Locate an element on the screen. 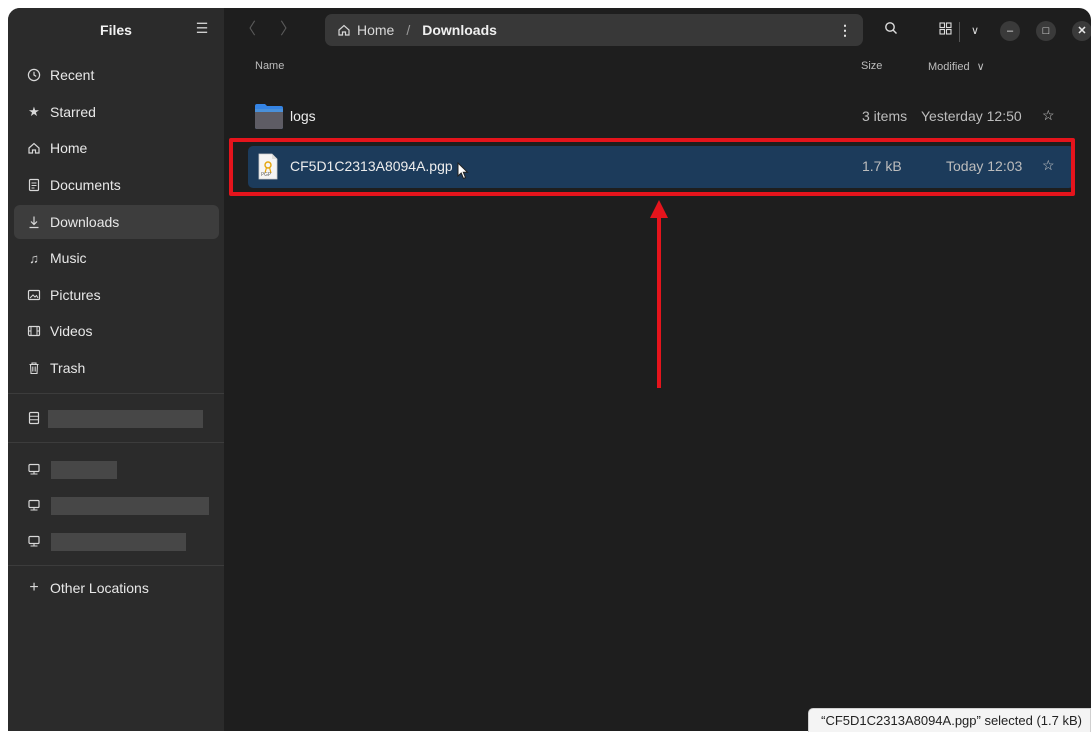  sidebar-item-trash: Trash is located at coordinates (116, 368).